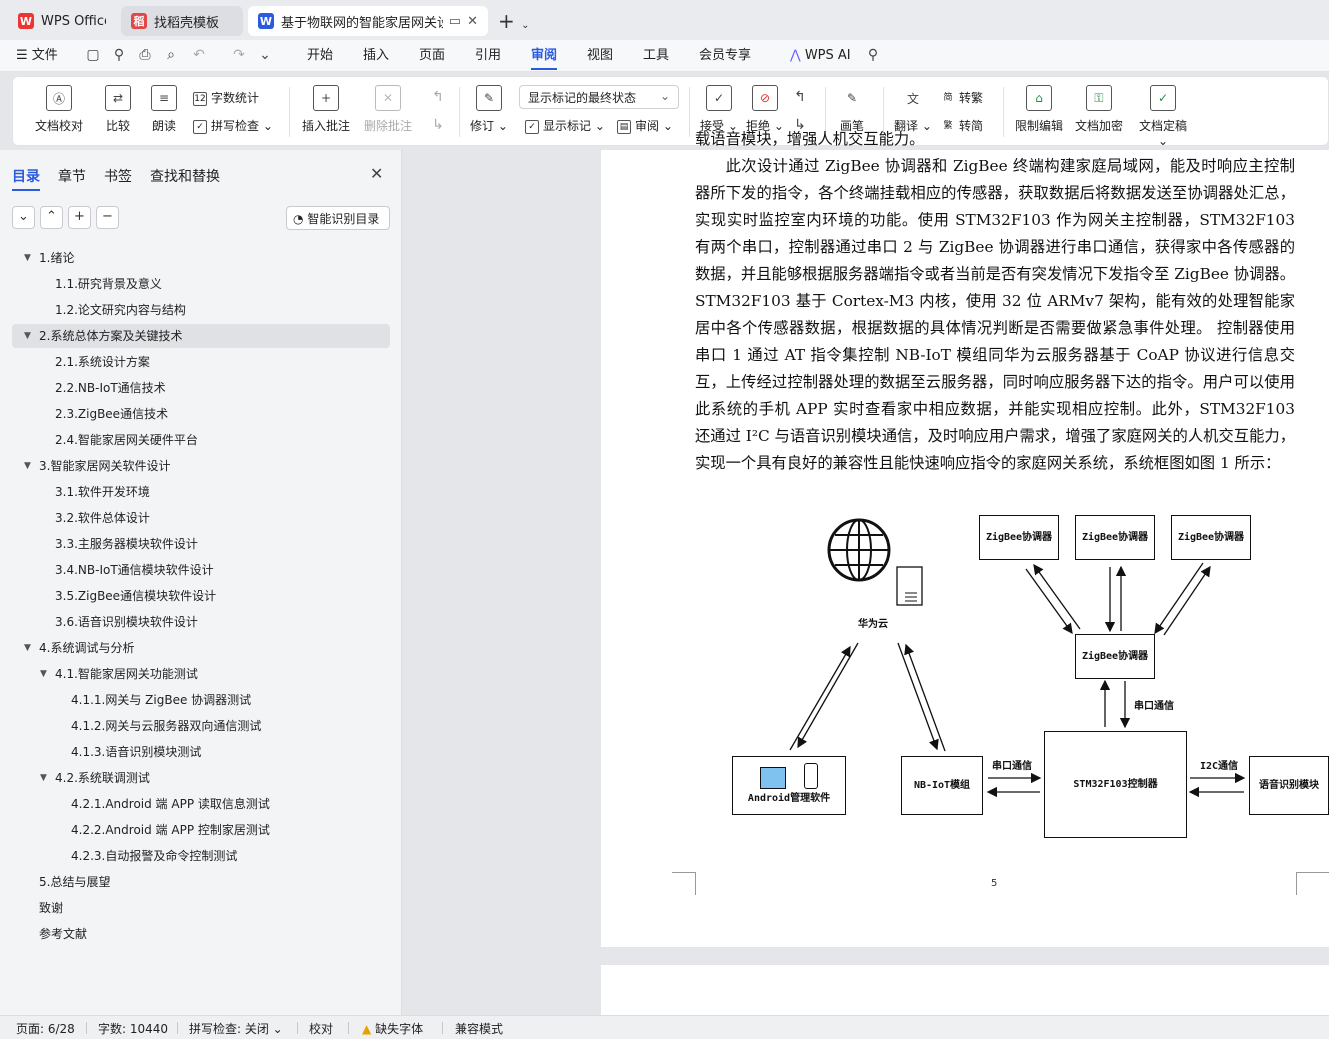 The image size is (1329, 1039). I want to click on proof-status: 校对, so click(321, 1028).